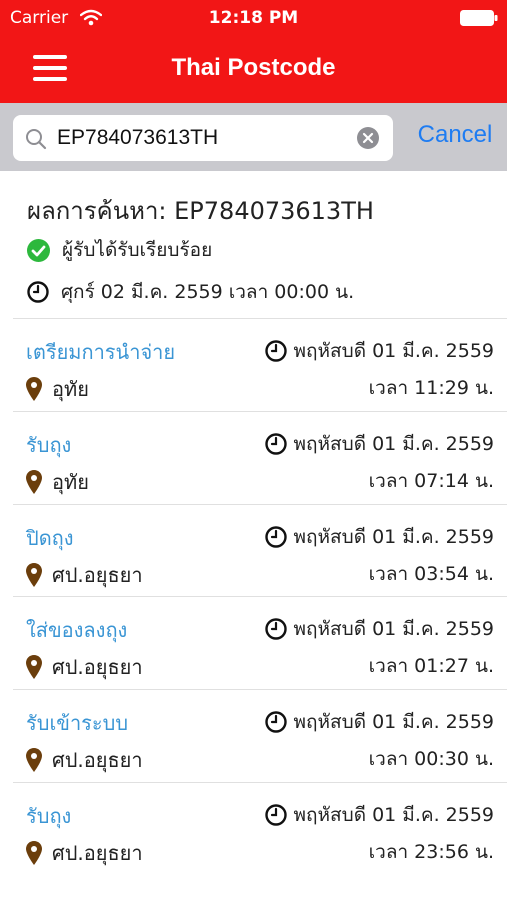 The width and height of the screenshot is (507, 900). What do you see at coordinates (455, 135) in the screenshot?
I see `cancel-button: Cancel` at bounding box center [455, 135].